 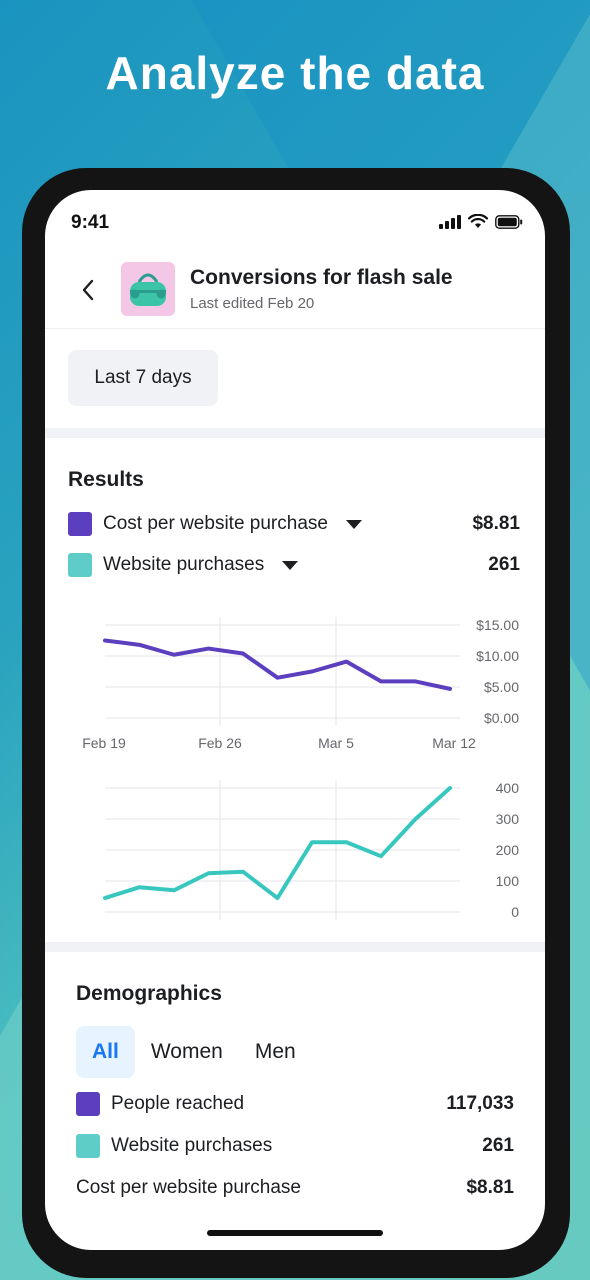 I want to click on y-tick-label: 200, so click(x=508, y=850).